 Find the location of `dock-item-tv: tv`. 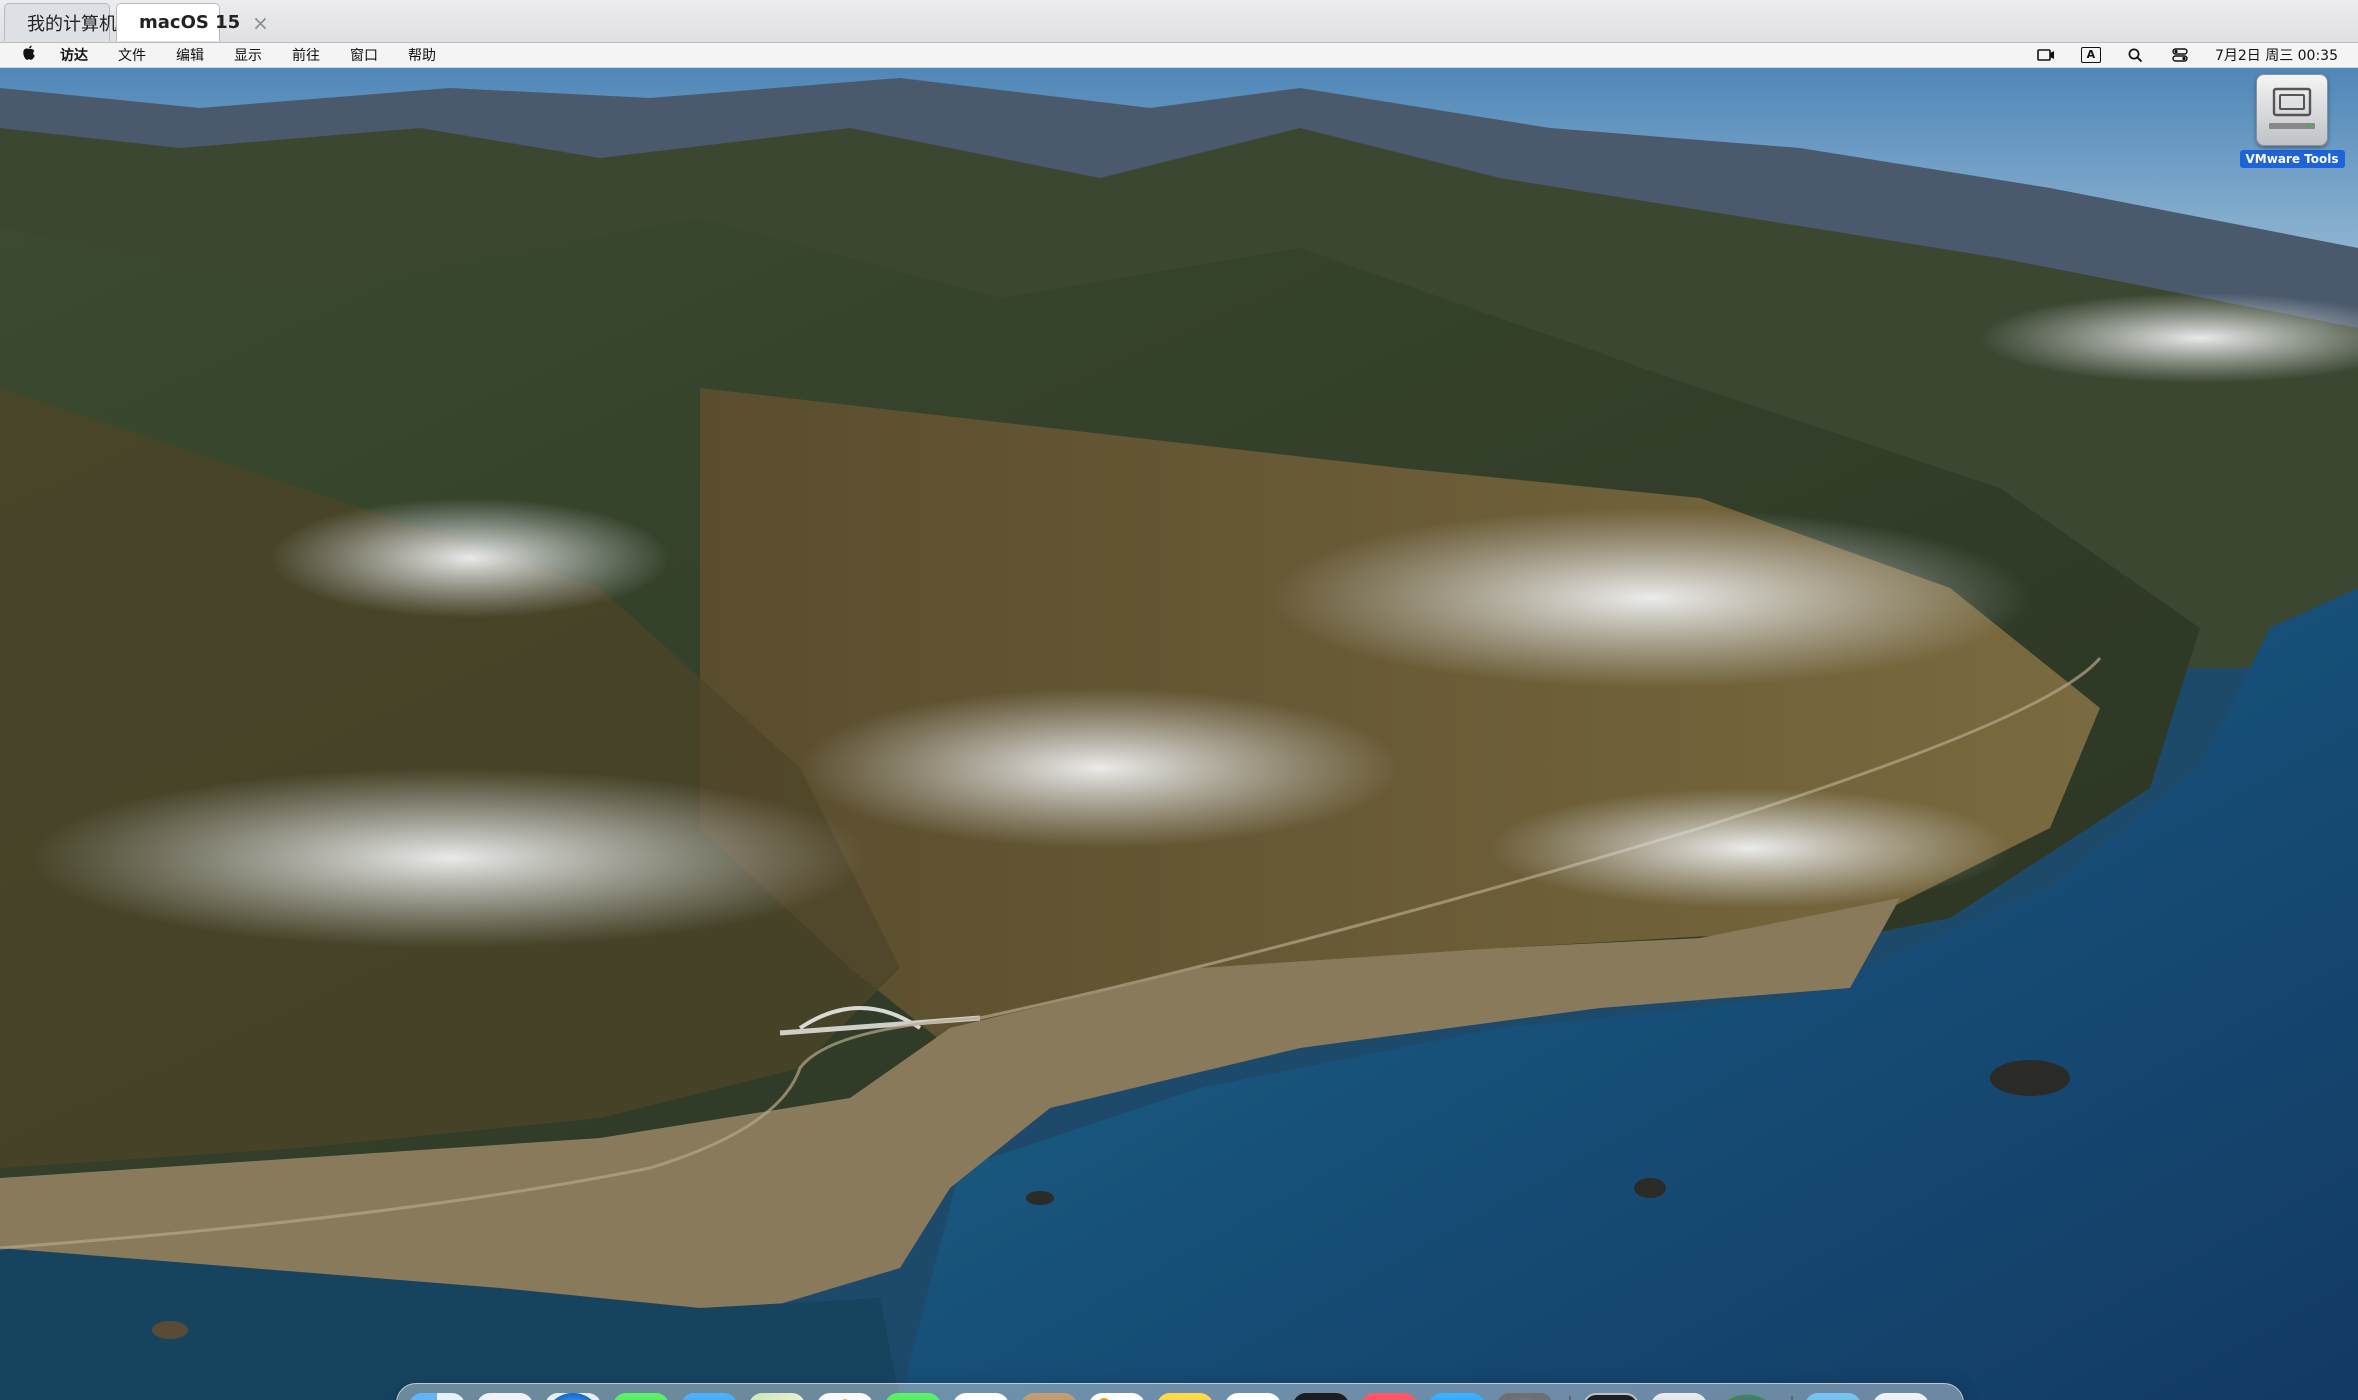

dock-item-tv: tv is located at coordinates (1321, 1396).